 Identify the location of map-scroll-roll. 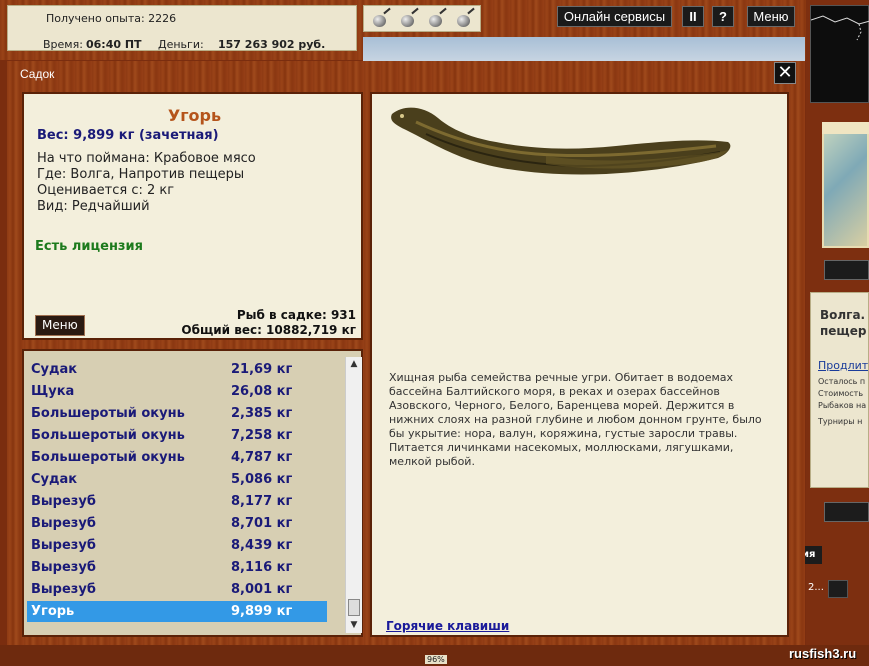
(845, 128).